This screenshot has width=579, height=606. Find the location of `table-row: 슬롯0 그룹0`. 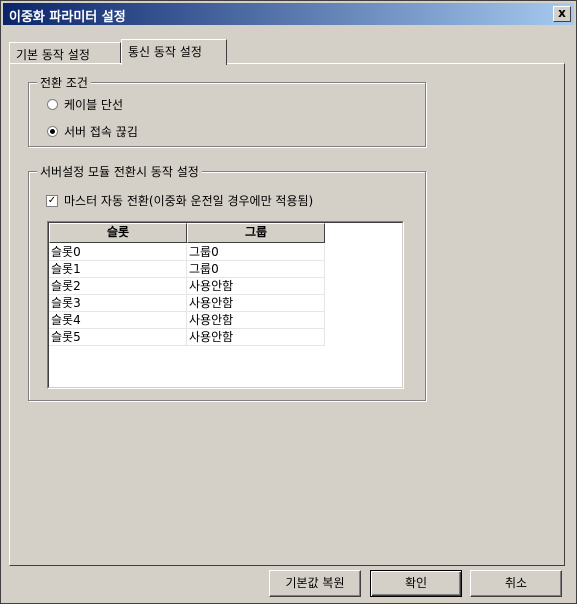

table-row: 슬롯0 그룹0 is located at coordinates (187, 252).